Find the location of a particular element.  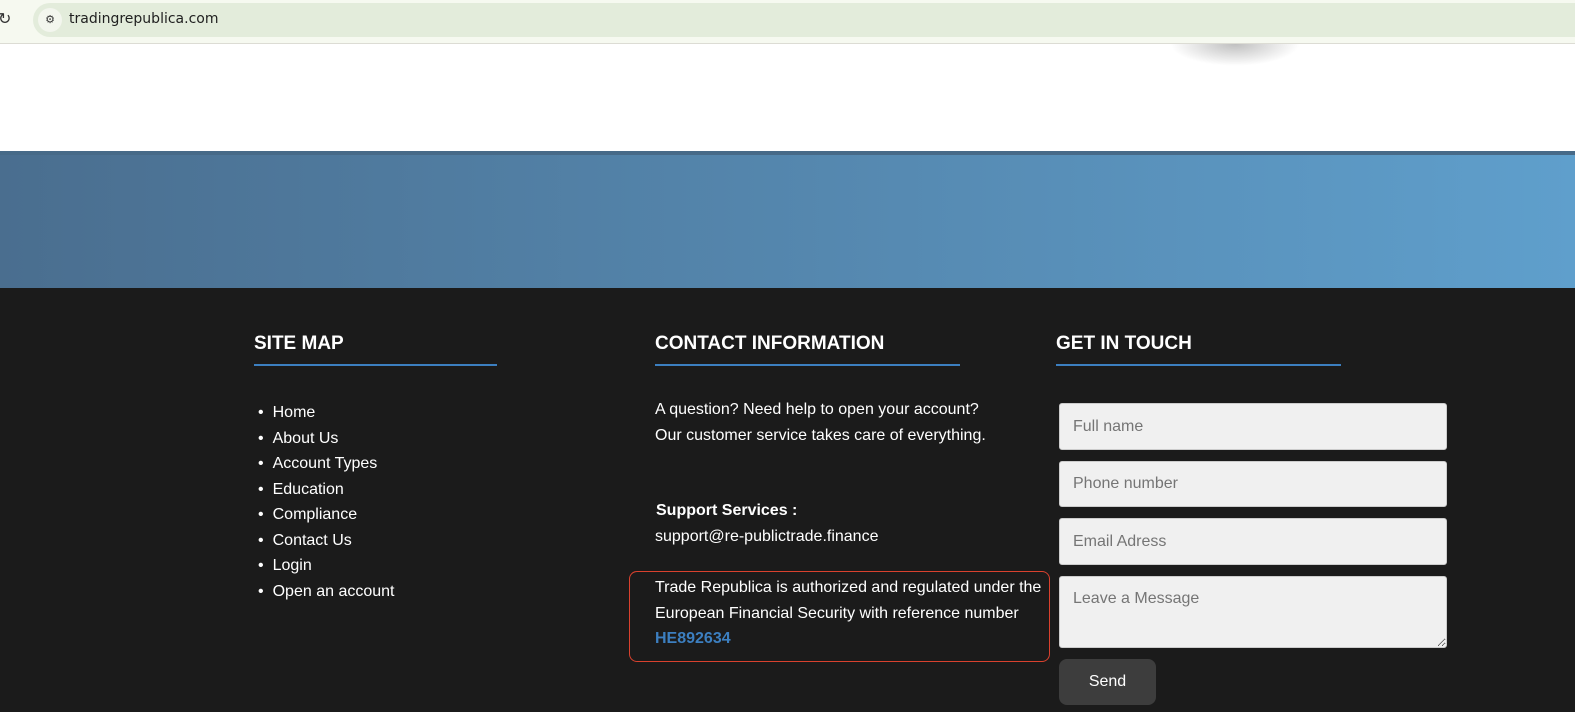

site-map-heading: SITE MAP is located at coordinates (299, 343).